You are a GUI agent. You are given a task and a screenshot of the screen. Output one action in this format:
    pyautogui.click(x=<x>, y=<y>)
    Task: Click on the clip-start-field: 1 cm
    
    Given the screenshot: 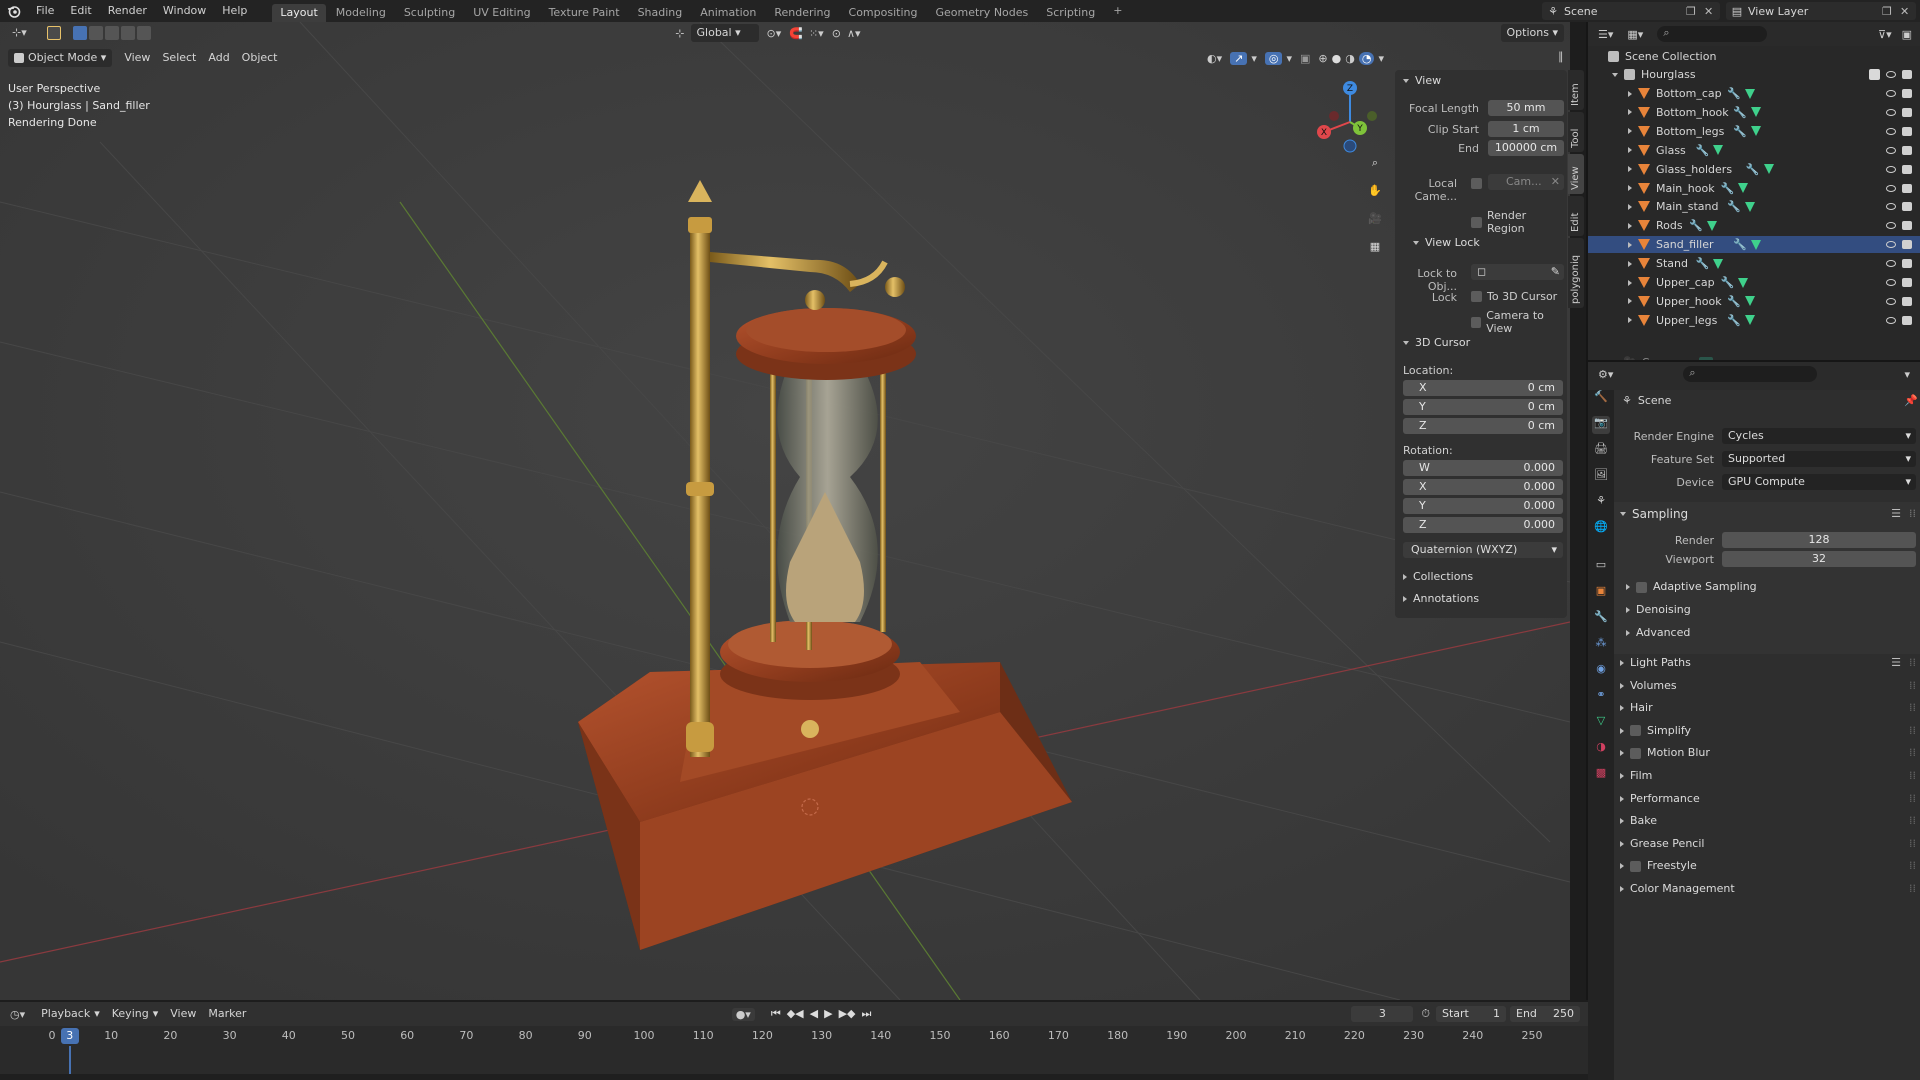 What is the action you would take?
    pyautogui.click(x=1526, y=129)
    